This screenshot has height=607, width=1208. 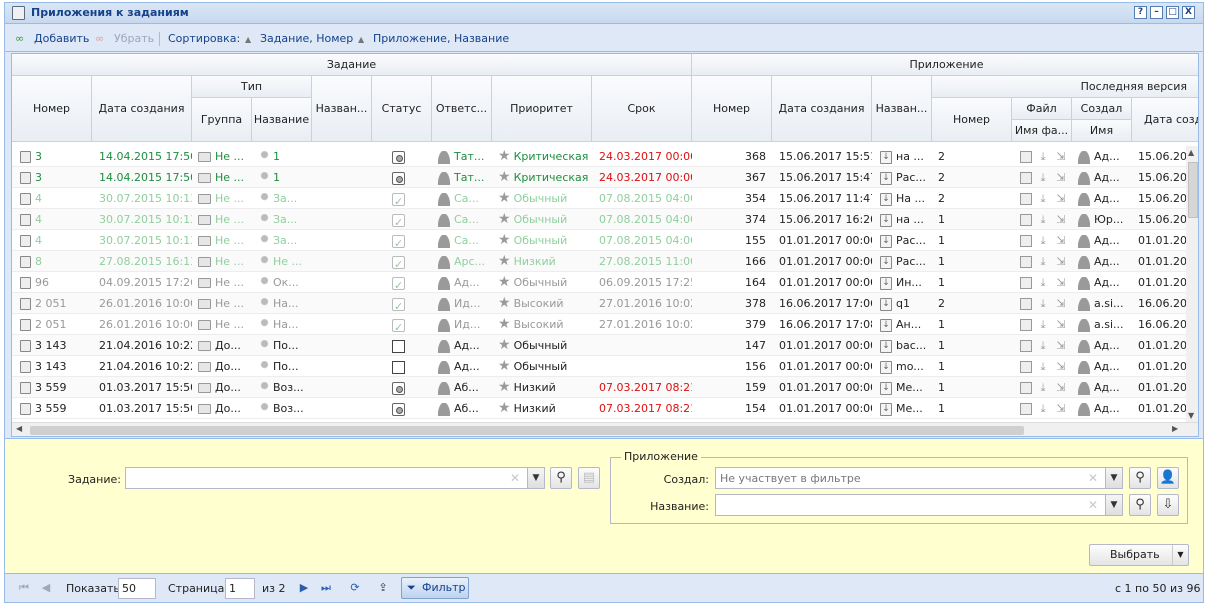 I want to click on header-ver-num: Номер, so click(x=972, y=120).